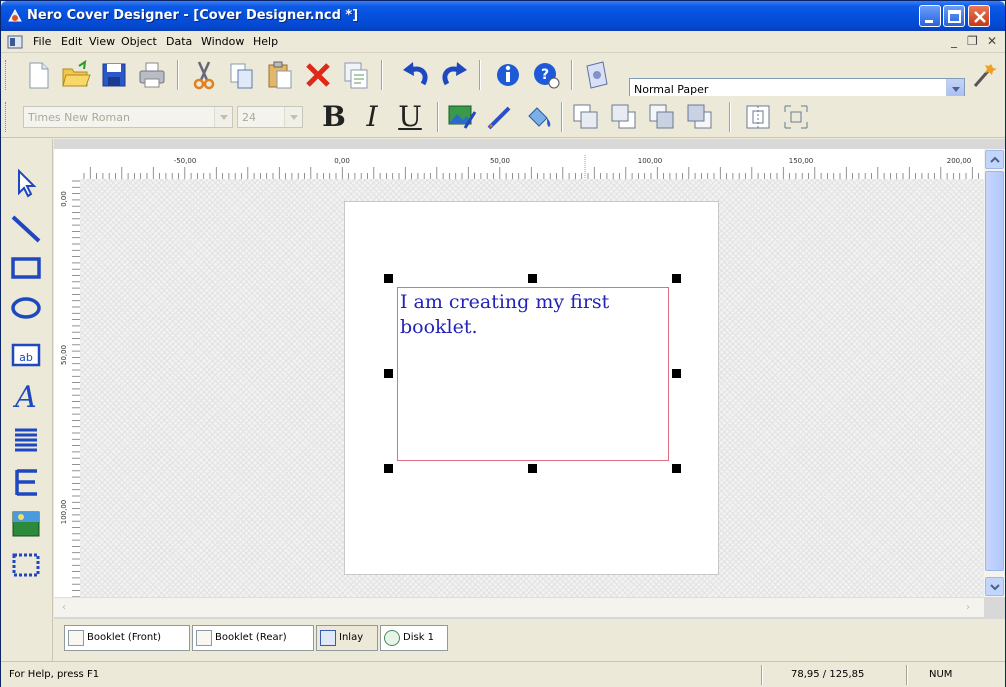 The width and height of the screenshot is (1006, 687). I want to click on mdi-restore-button: ❐, so click(972, 41).